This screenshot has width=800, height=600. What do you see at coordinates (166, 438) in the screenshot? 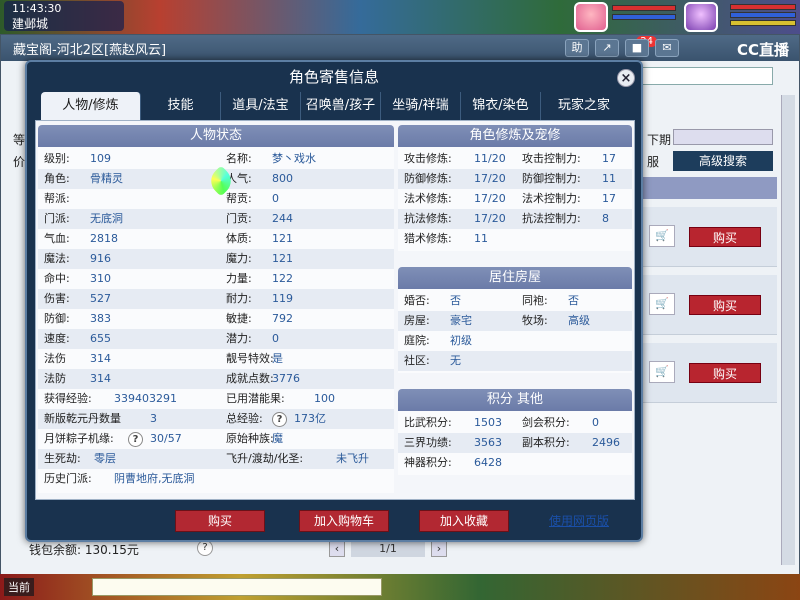
I see `field-value: 30/57` at bounding box center [166, 438].